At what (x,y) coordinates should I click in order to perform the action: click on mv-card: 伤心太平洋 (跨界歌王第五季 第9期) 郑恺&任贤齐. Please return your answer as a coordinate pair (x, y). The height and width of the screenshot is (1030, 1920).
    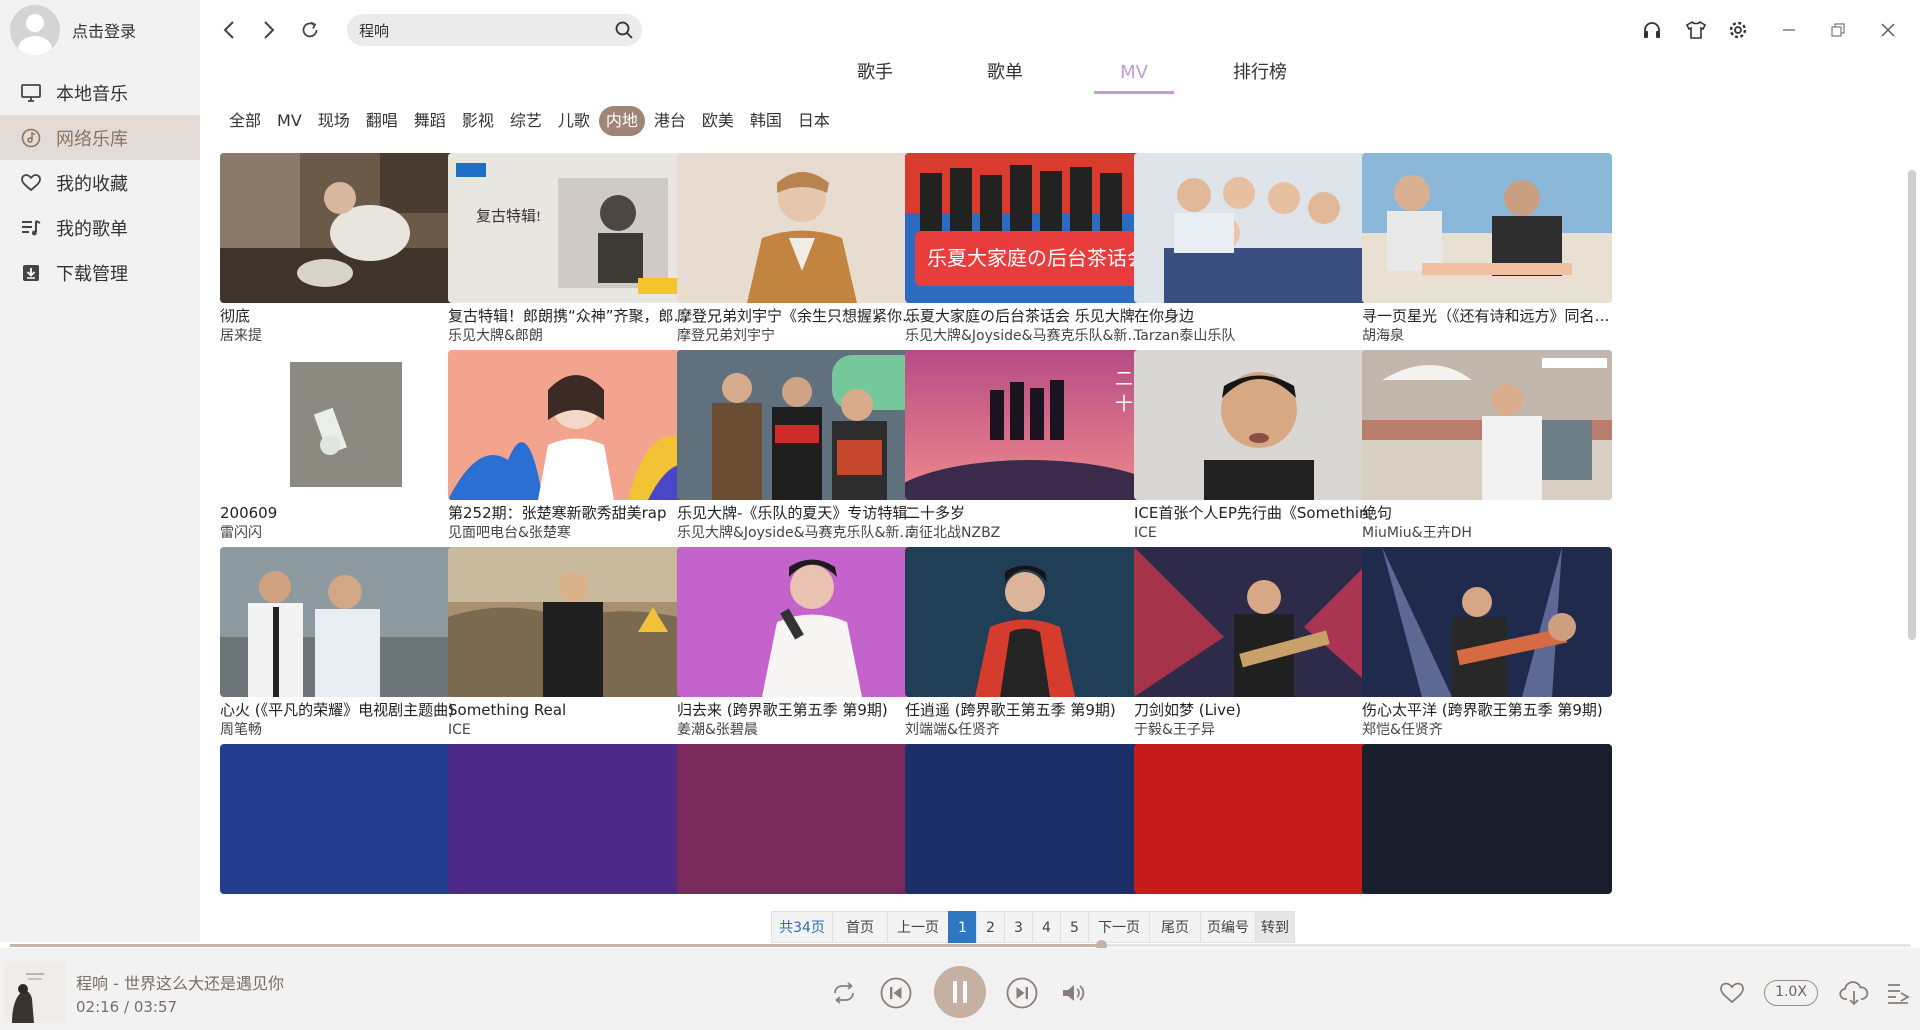
    Looking at the image, I should click on (1487, 643).